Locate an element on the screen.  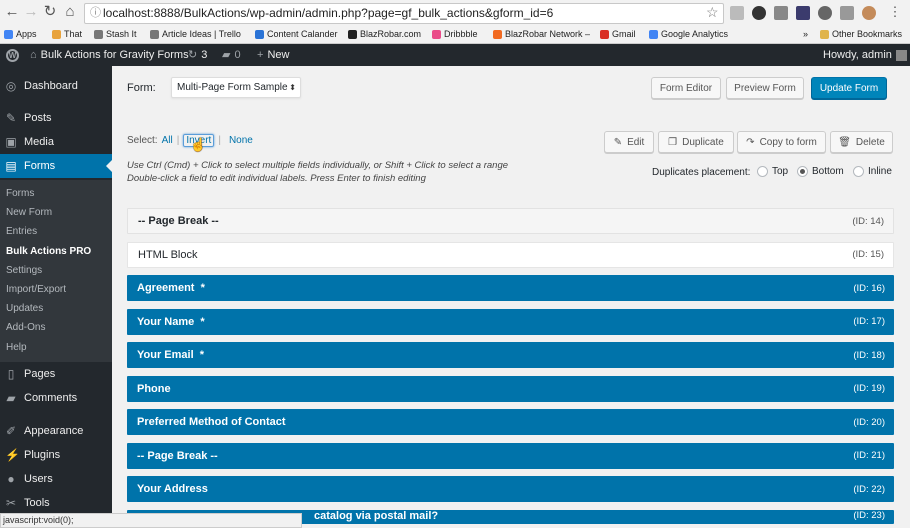
copy-to-form-label: Copy to form is located at coordinates (788, 142).